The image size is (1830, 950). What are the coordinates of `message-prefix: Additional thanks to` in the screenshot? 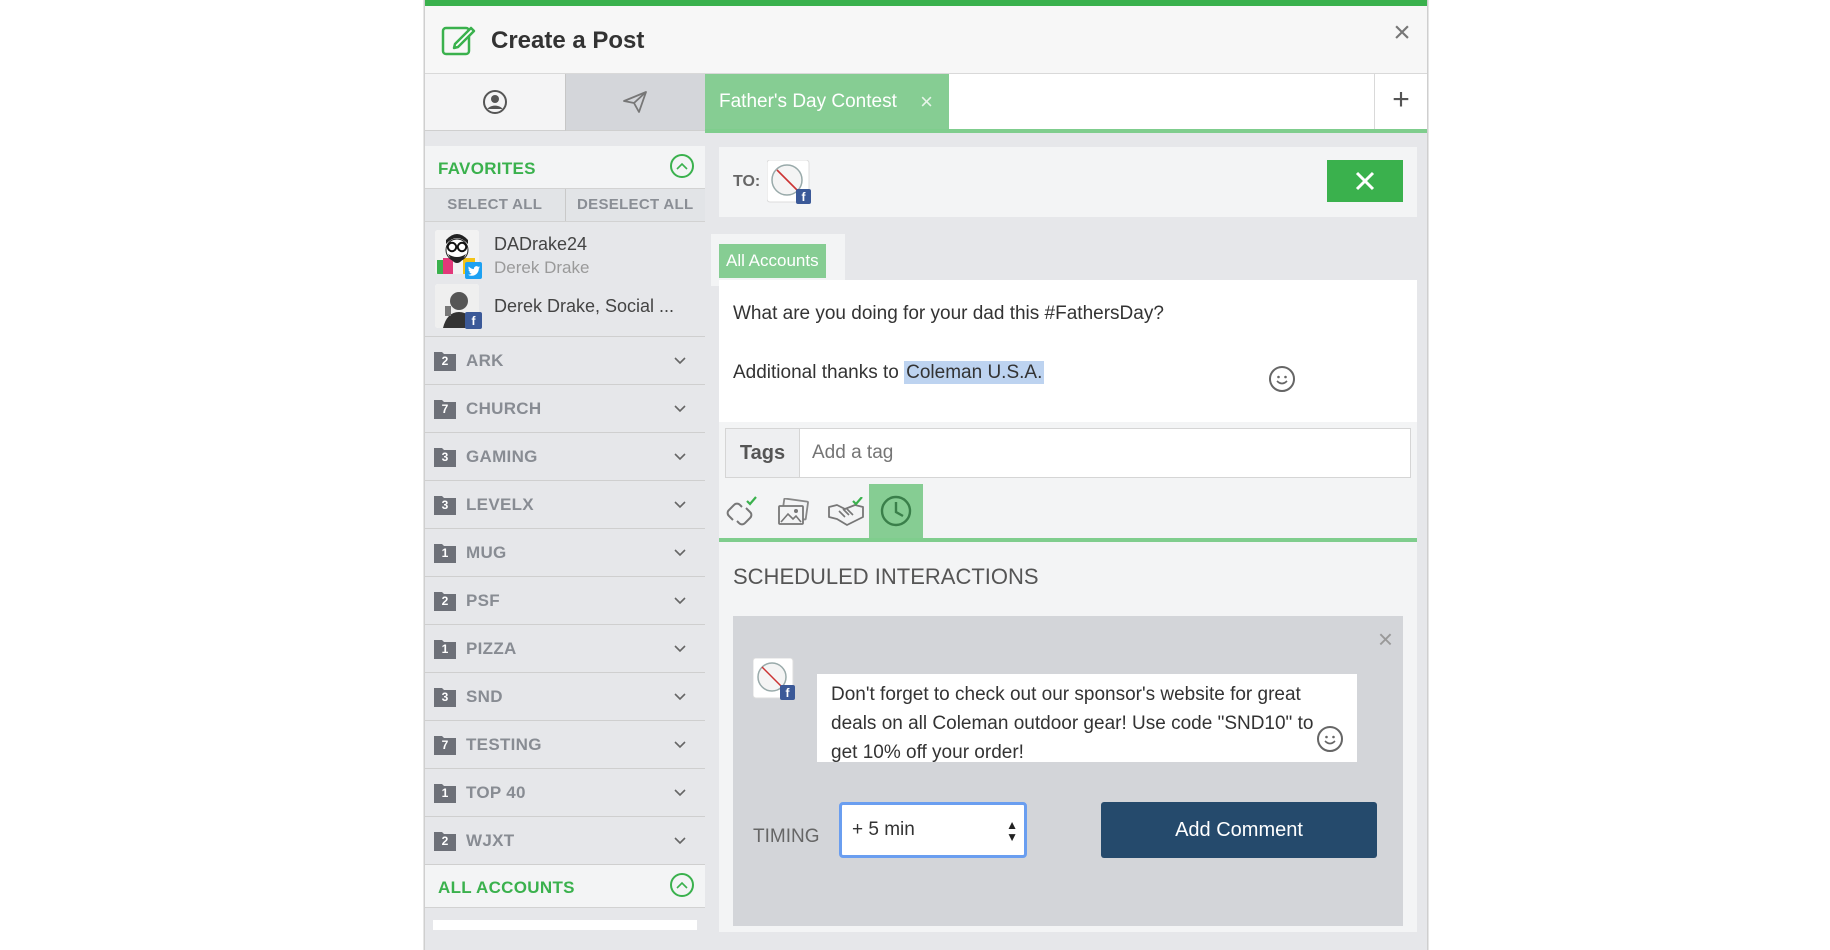 It's located at (819, 372).